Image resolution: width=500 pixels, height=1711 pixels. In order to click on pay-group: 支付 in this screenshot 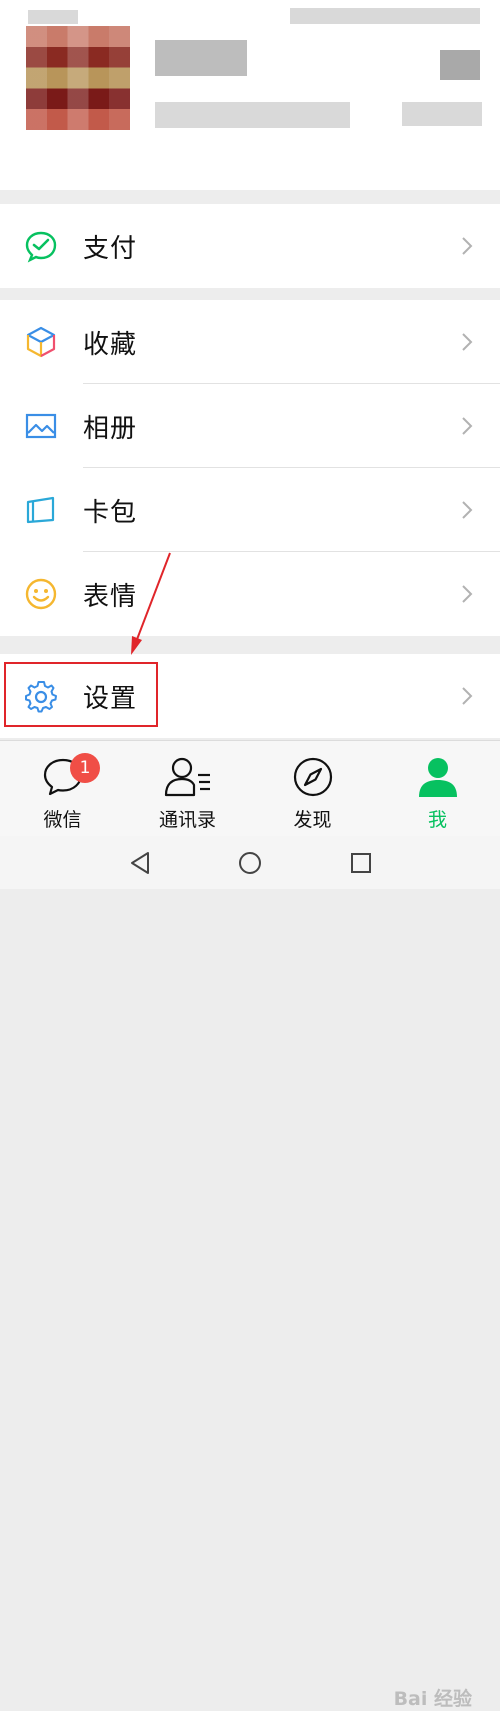, I will do `click(250, 246)`.